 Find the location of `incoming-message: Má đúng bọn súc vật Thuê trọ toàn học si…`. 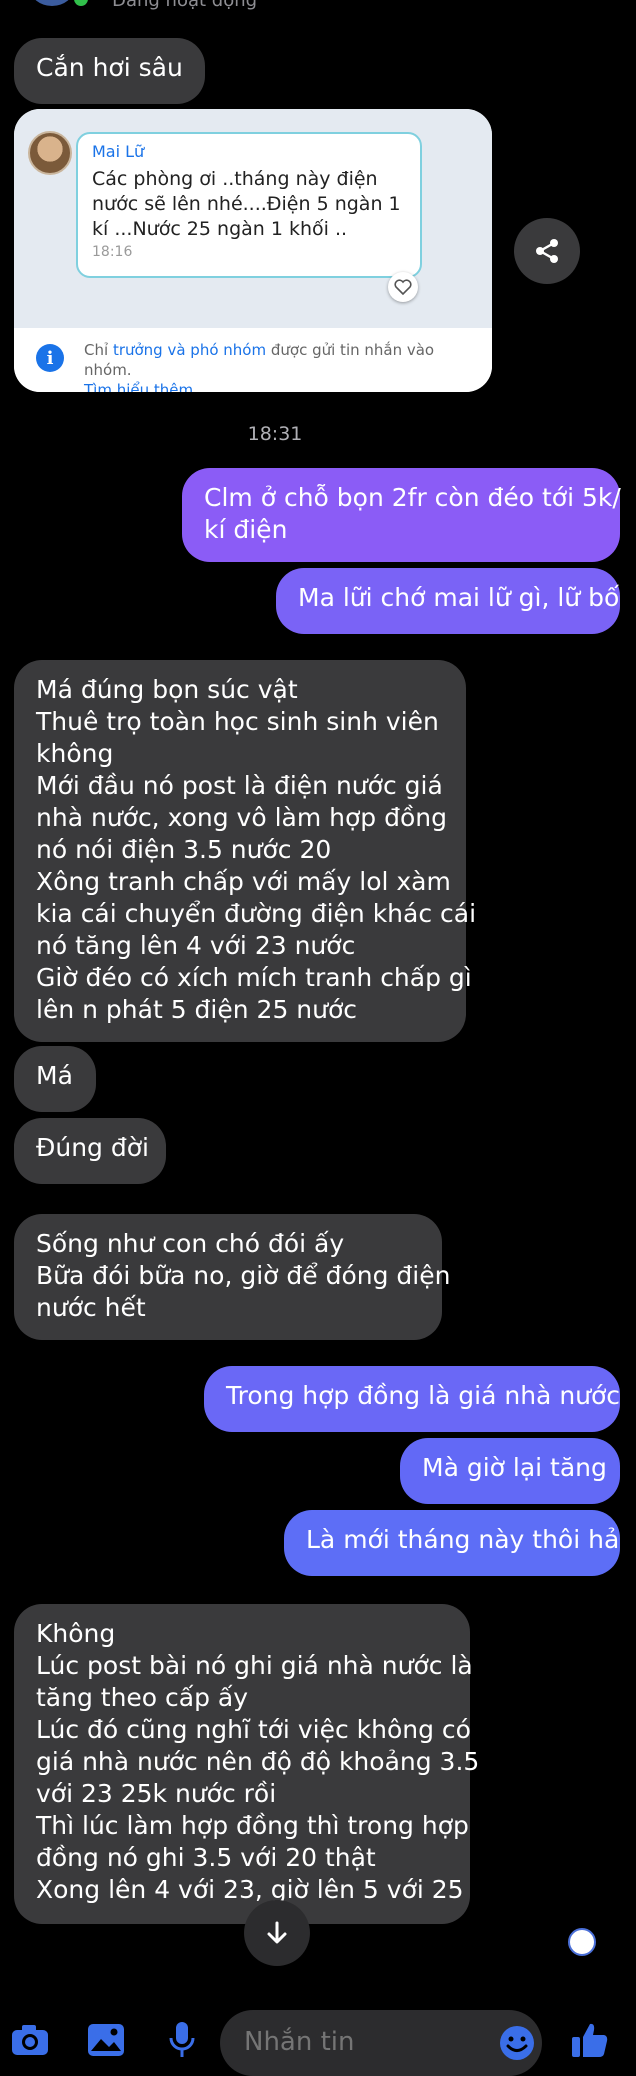

incoming-message: Má đúng bọn súc vật Thuê trọ toàn học si… is located at coordinates (245, 851).